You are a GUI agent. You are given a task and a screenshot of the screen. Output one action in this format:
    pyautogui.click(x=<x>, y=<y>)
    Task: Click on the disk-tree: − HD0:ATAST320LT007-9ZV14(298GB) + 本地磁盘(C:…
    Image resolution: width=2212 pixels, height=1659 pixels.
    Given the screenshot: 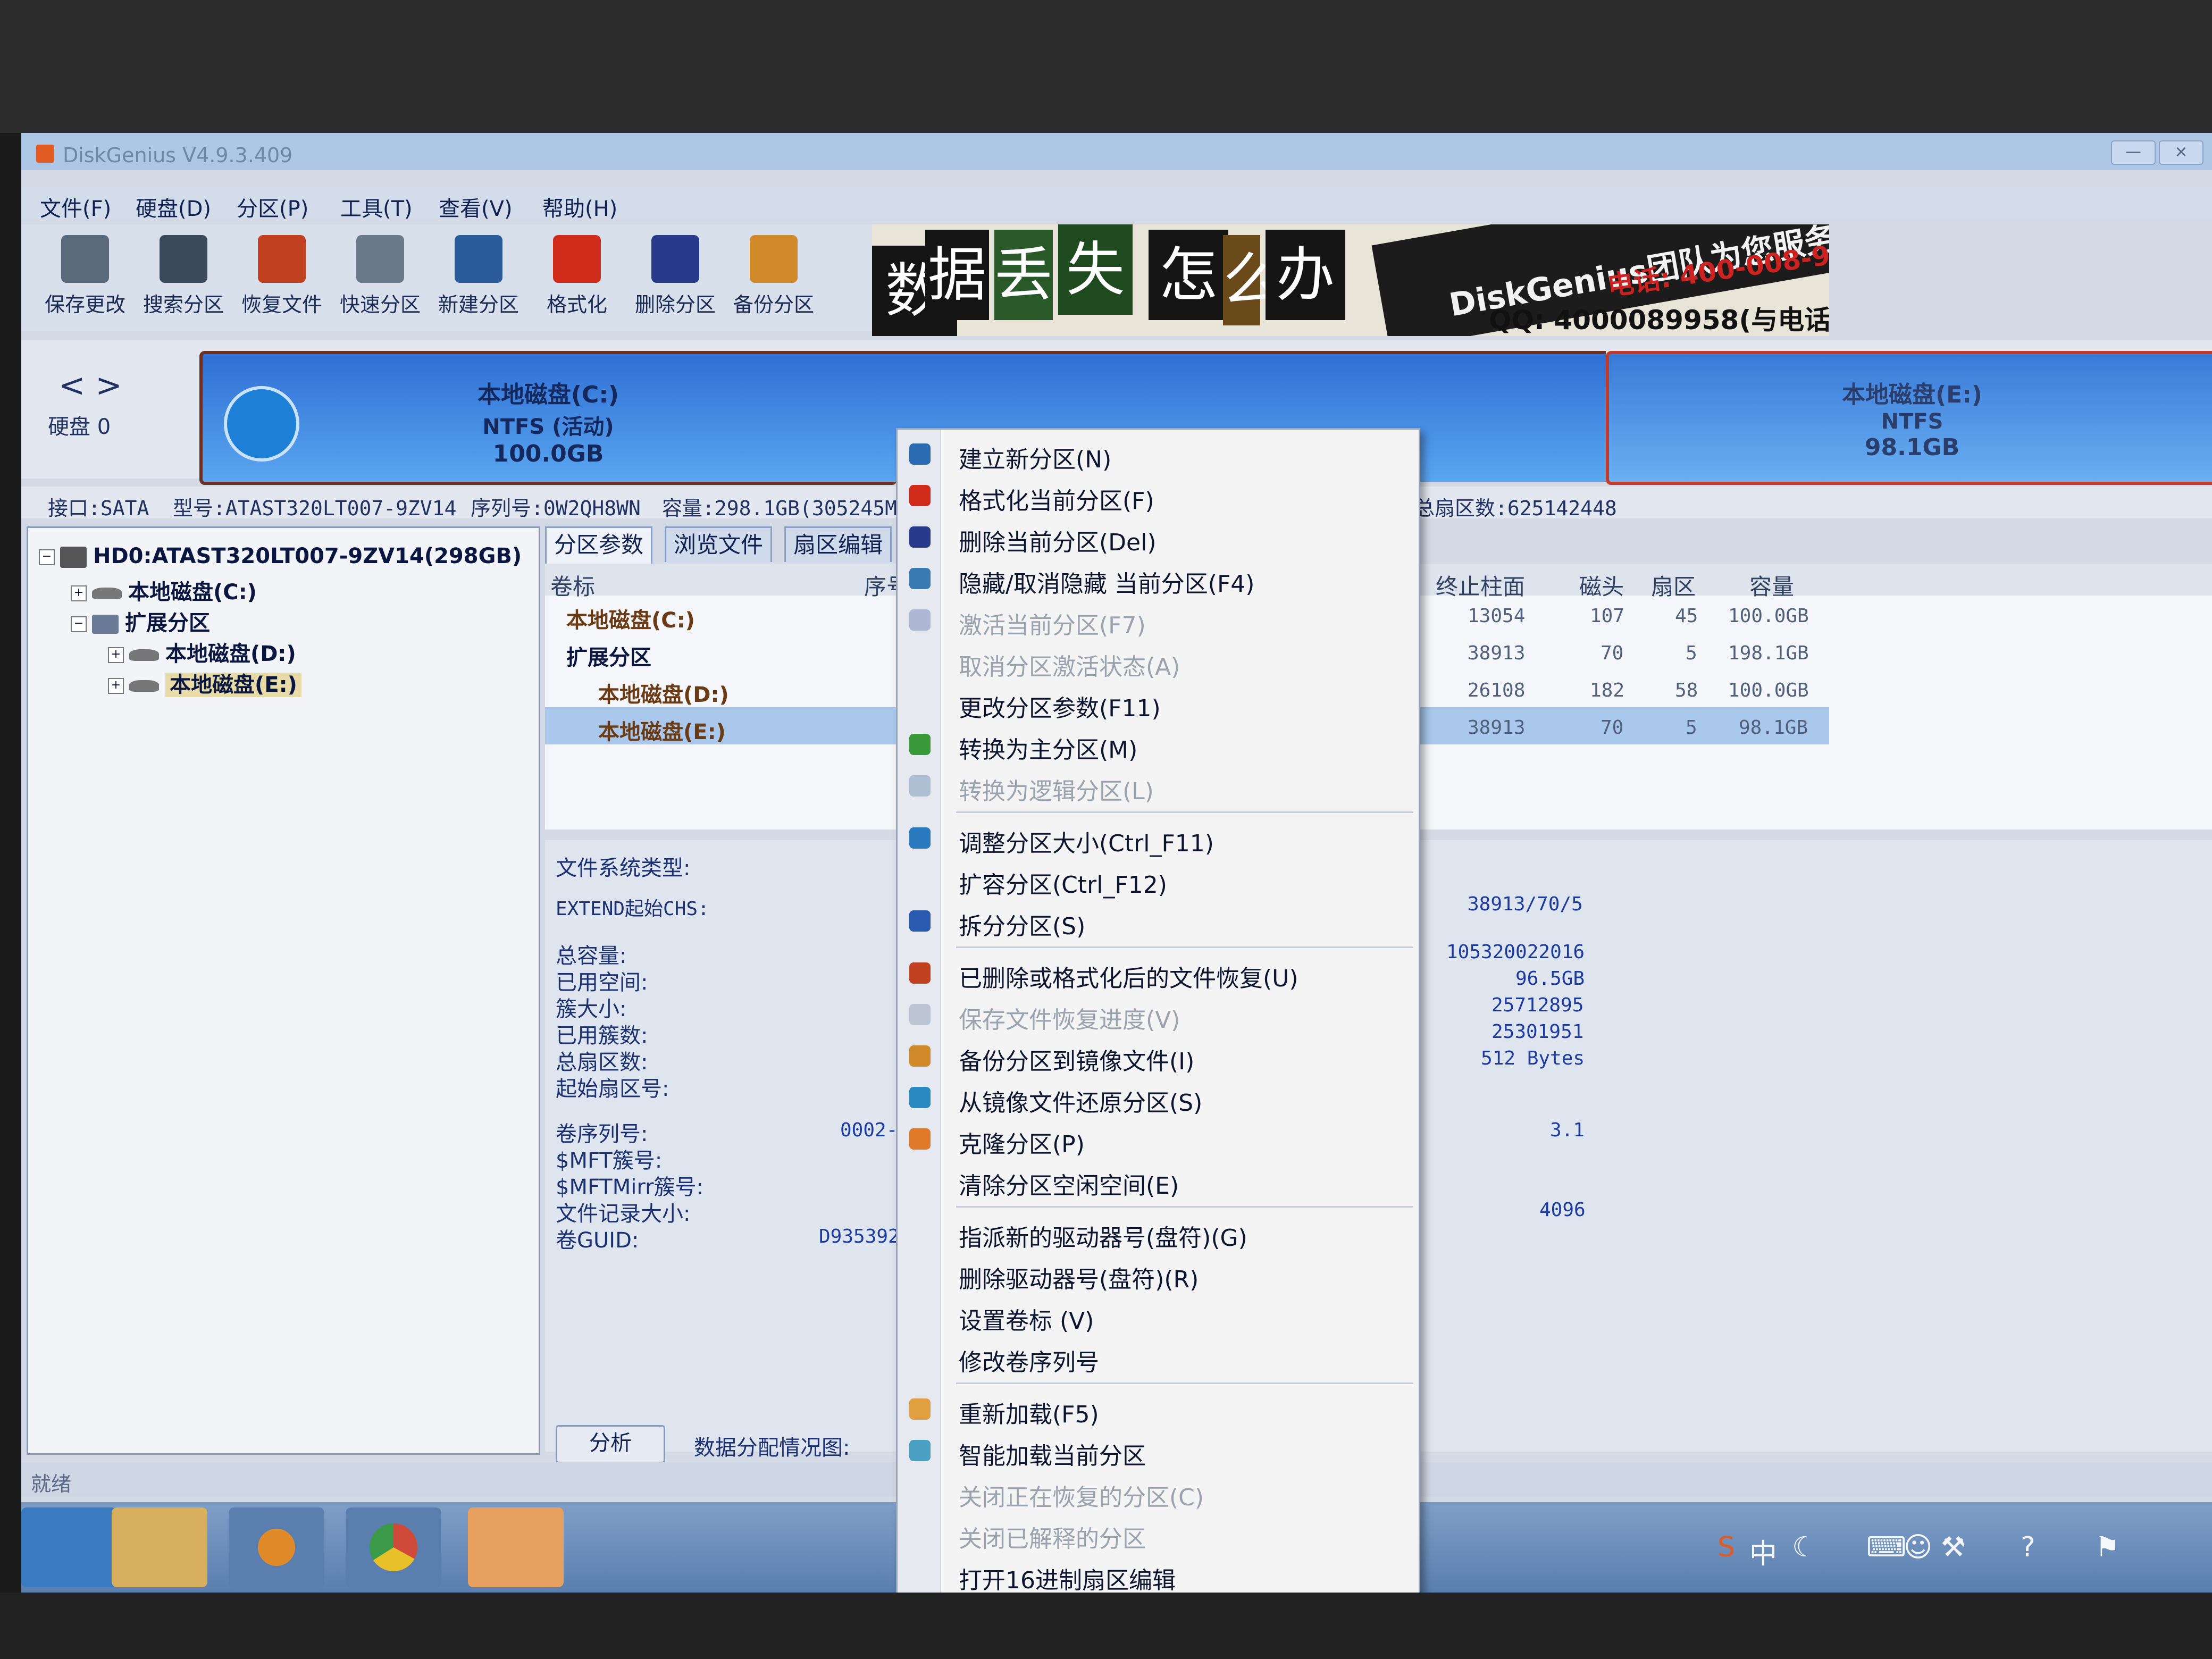 What is the action you would take?
    pyautogui.click(x=283, y=990)
    